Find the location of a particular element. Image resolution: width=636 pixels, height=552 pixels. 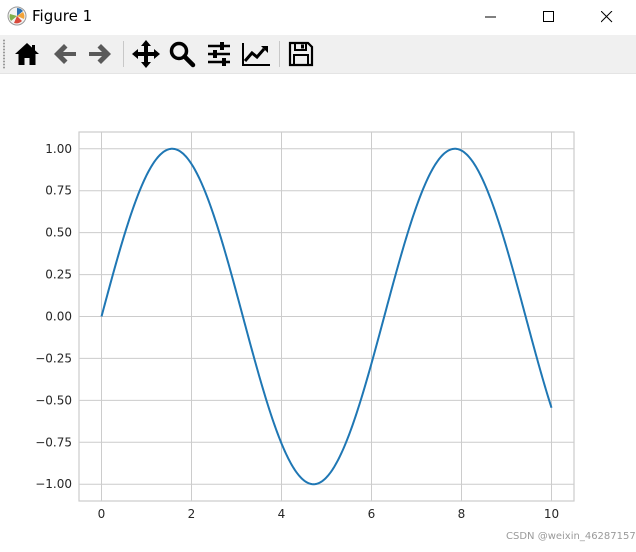

back-button is located at coordinates (65, 54).